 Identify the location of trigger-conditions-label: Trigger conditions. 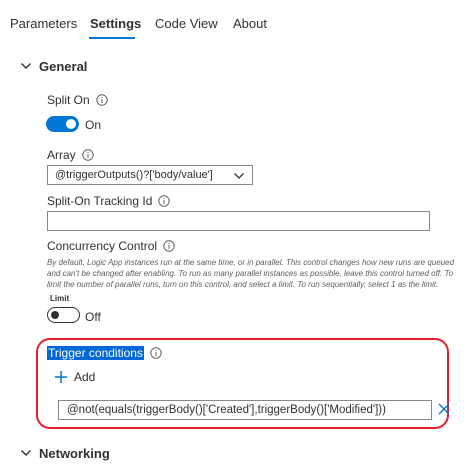
(95, 353).